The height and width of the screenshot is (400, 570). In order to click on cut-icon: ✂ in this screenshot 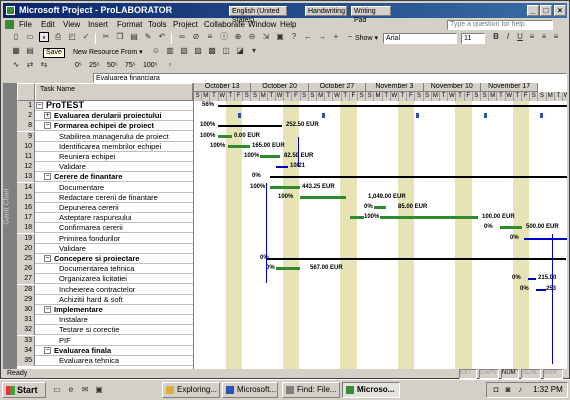, I will do `click(106, 37)`.